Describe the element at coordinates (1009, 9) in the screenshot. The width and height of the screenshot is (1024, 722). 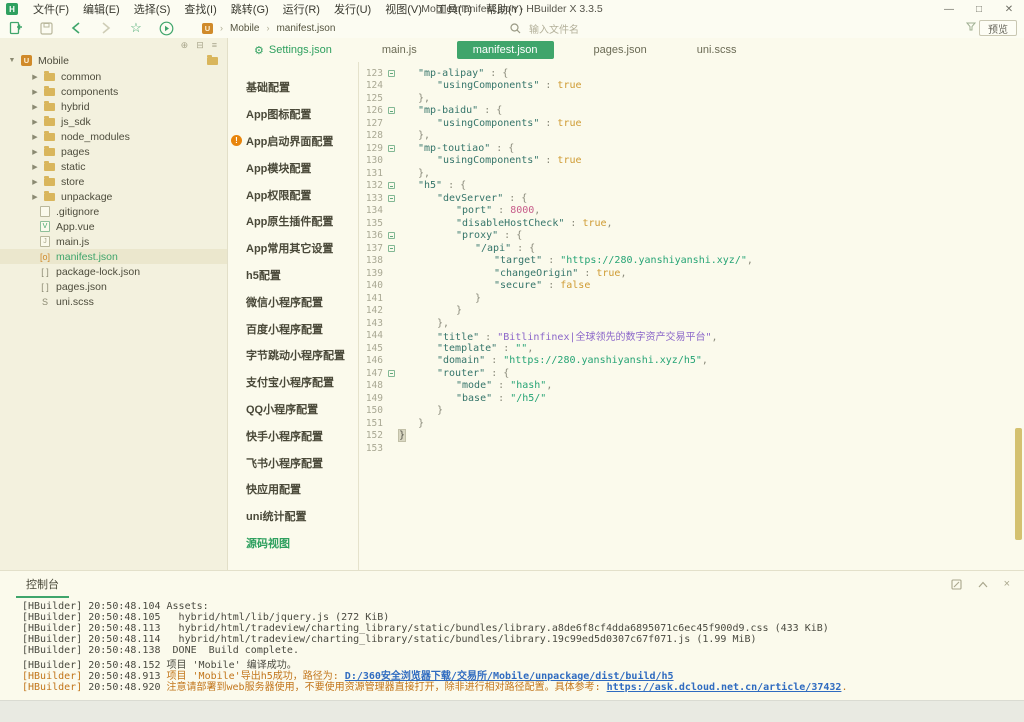
I see `close-icon: ✕` at that location.